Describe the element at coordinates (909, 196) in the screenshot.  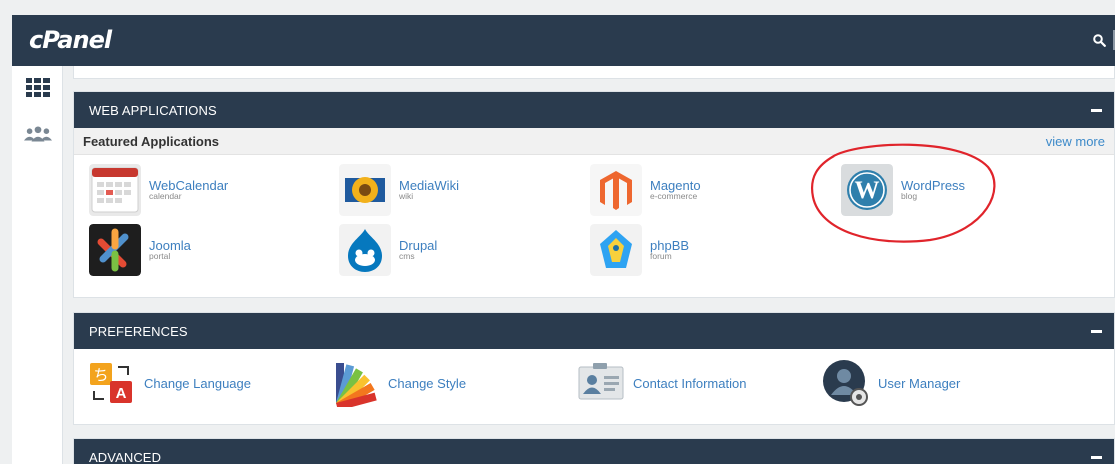
I see `app-category: blog` at that location.